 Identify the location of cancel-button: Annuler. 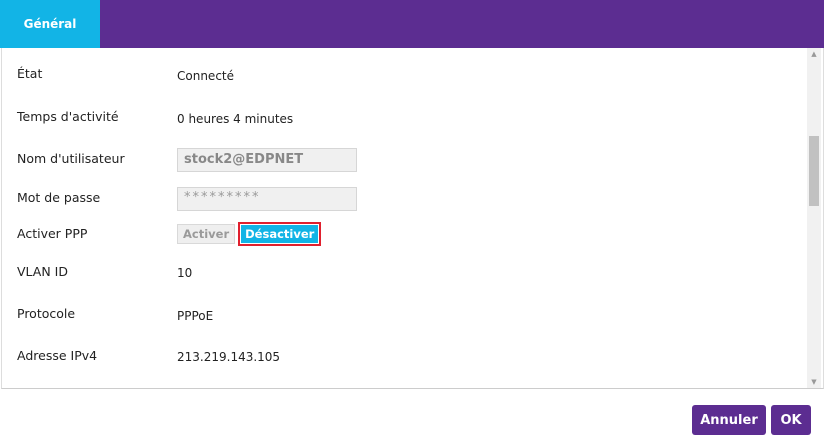
(729, 420).